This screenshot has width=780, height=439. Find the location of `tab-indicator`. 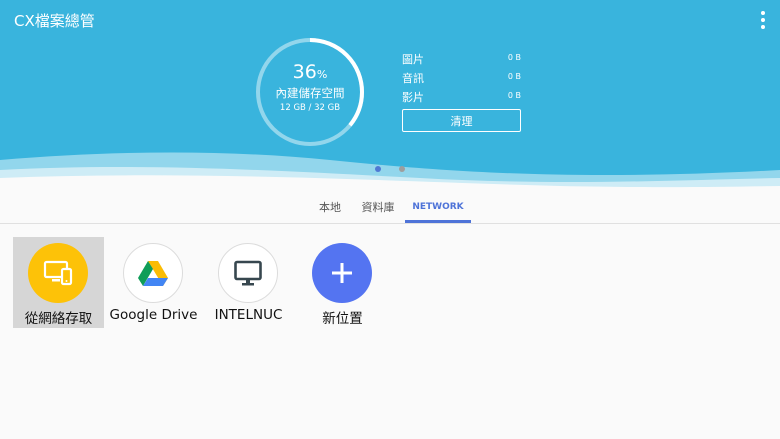

tab-indicator is located at coordinates (438, 221).